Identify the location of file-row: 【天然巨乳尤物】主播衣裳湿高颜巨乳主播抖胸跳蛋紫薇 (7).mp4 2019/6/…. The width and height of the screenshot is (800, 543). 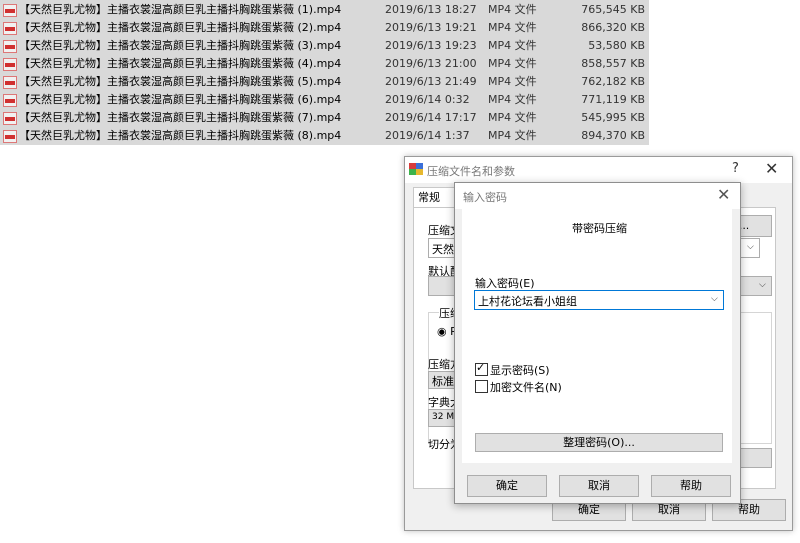
(324, 118).